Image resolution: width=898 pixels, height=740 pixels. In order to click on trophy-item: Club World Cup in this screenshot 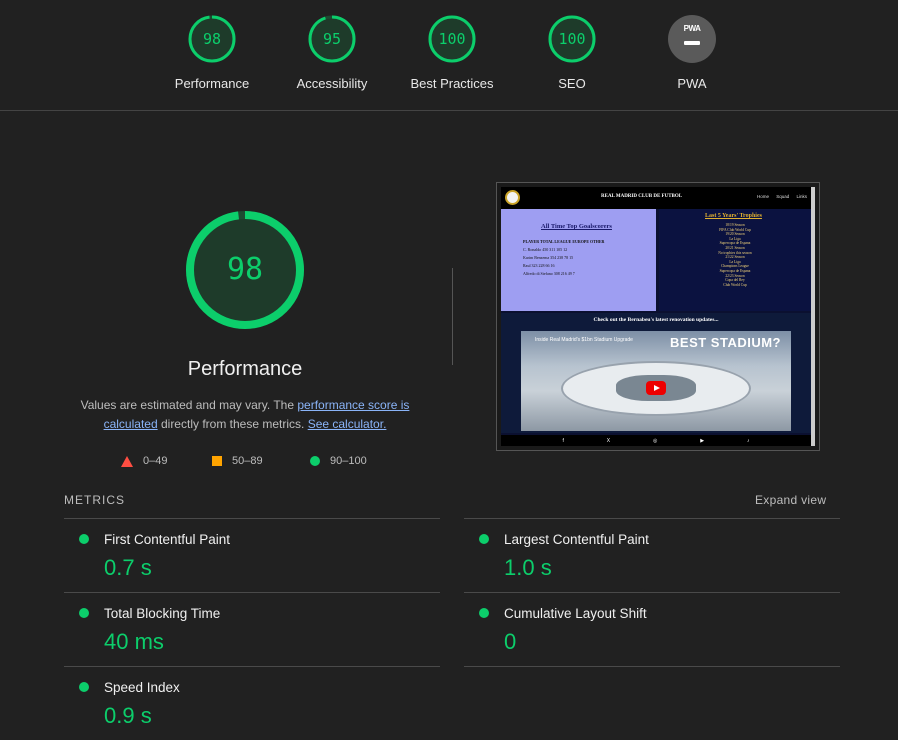, I will do `click(735, 284)`.